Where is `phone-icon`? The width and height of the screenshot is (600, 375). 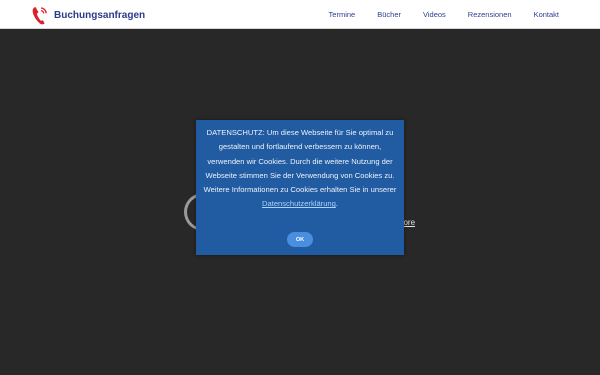 phone-icon is located at coordinates (39, 15).